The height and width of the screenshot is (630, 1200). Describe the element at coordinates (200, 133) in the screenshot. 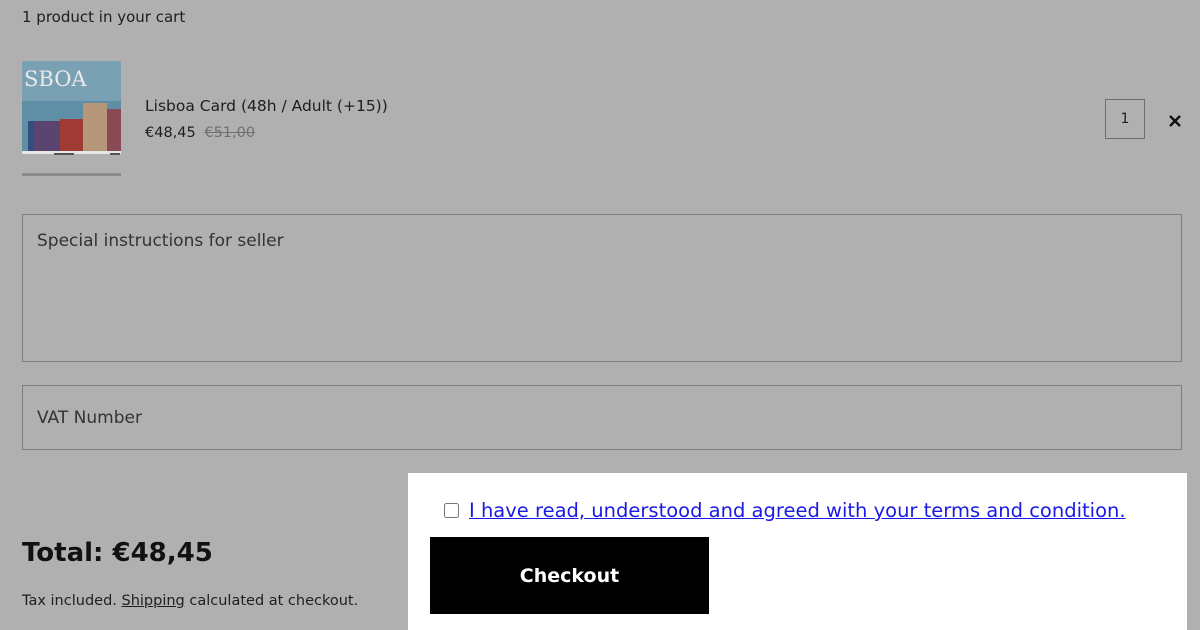

I see `price-row: €48,45 €51,00` at that location.